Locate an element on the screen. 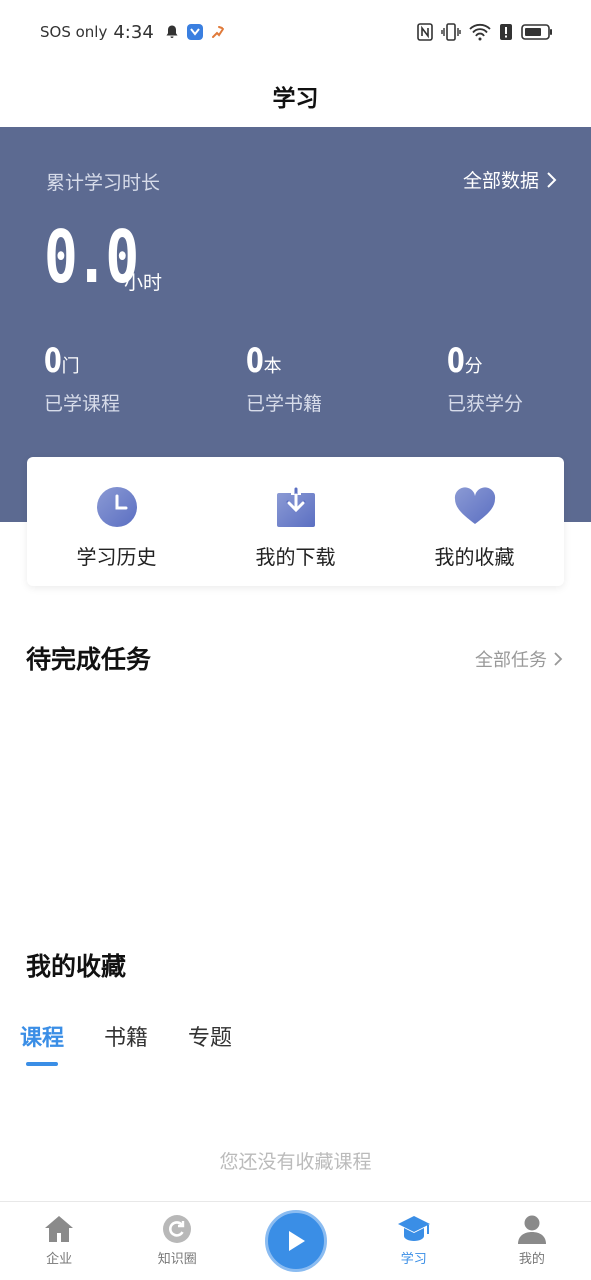 This screenshot has width=591, height=1280. nfc-icon is located at coordinates (425, 32).